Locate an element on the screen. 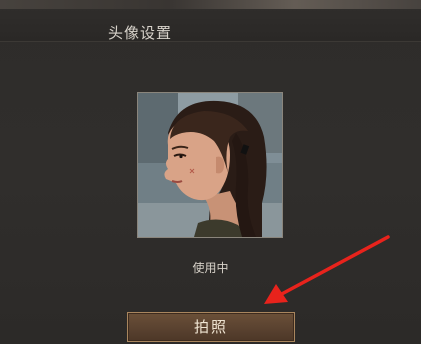 The width and height of the screenshot is (421, 344). header-bar: 头像设置 is located at coordinates (210, 25).